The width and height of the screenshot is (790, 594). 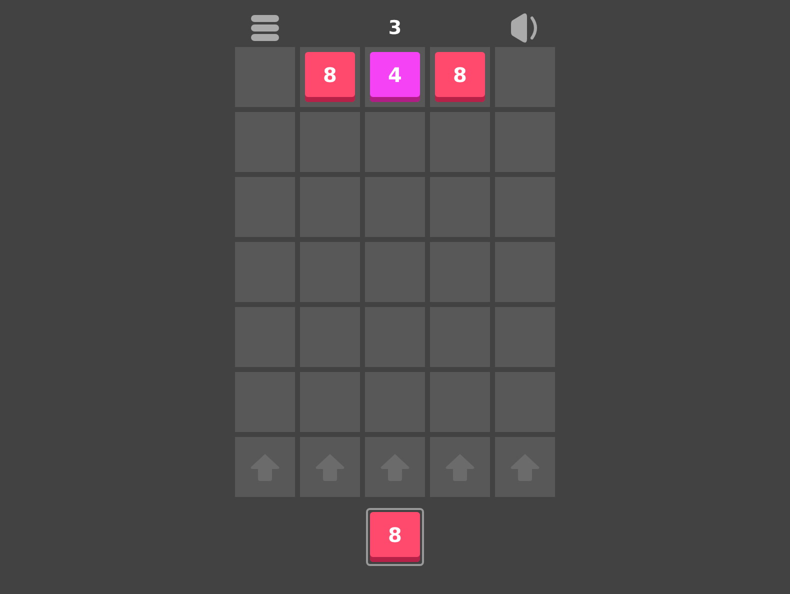 I want to click on speaker-icon, so click(x=524, y=28).